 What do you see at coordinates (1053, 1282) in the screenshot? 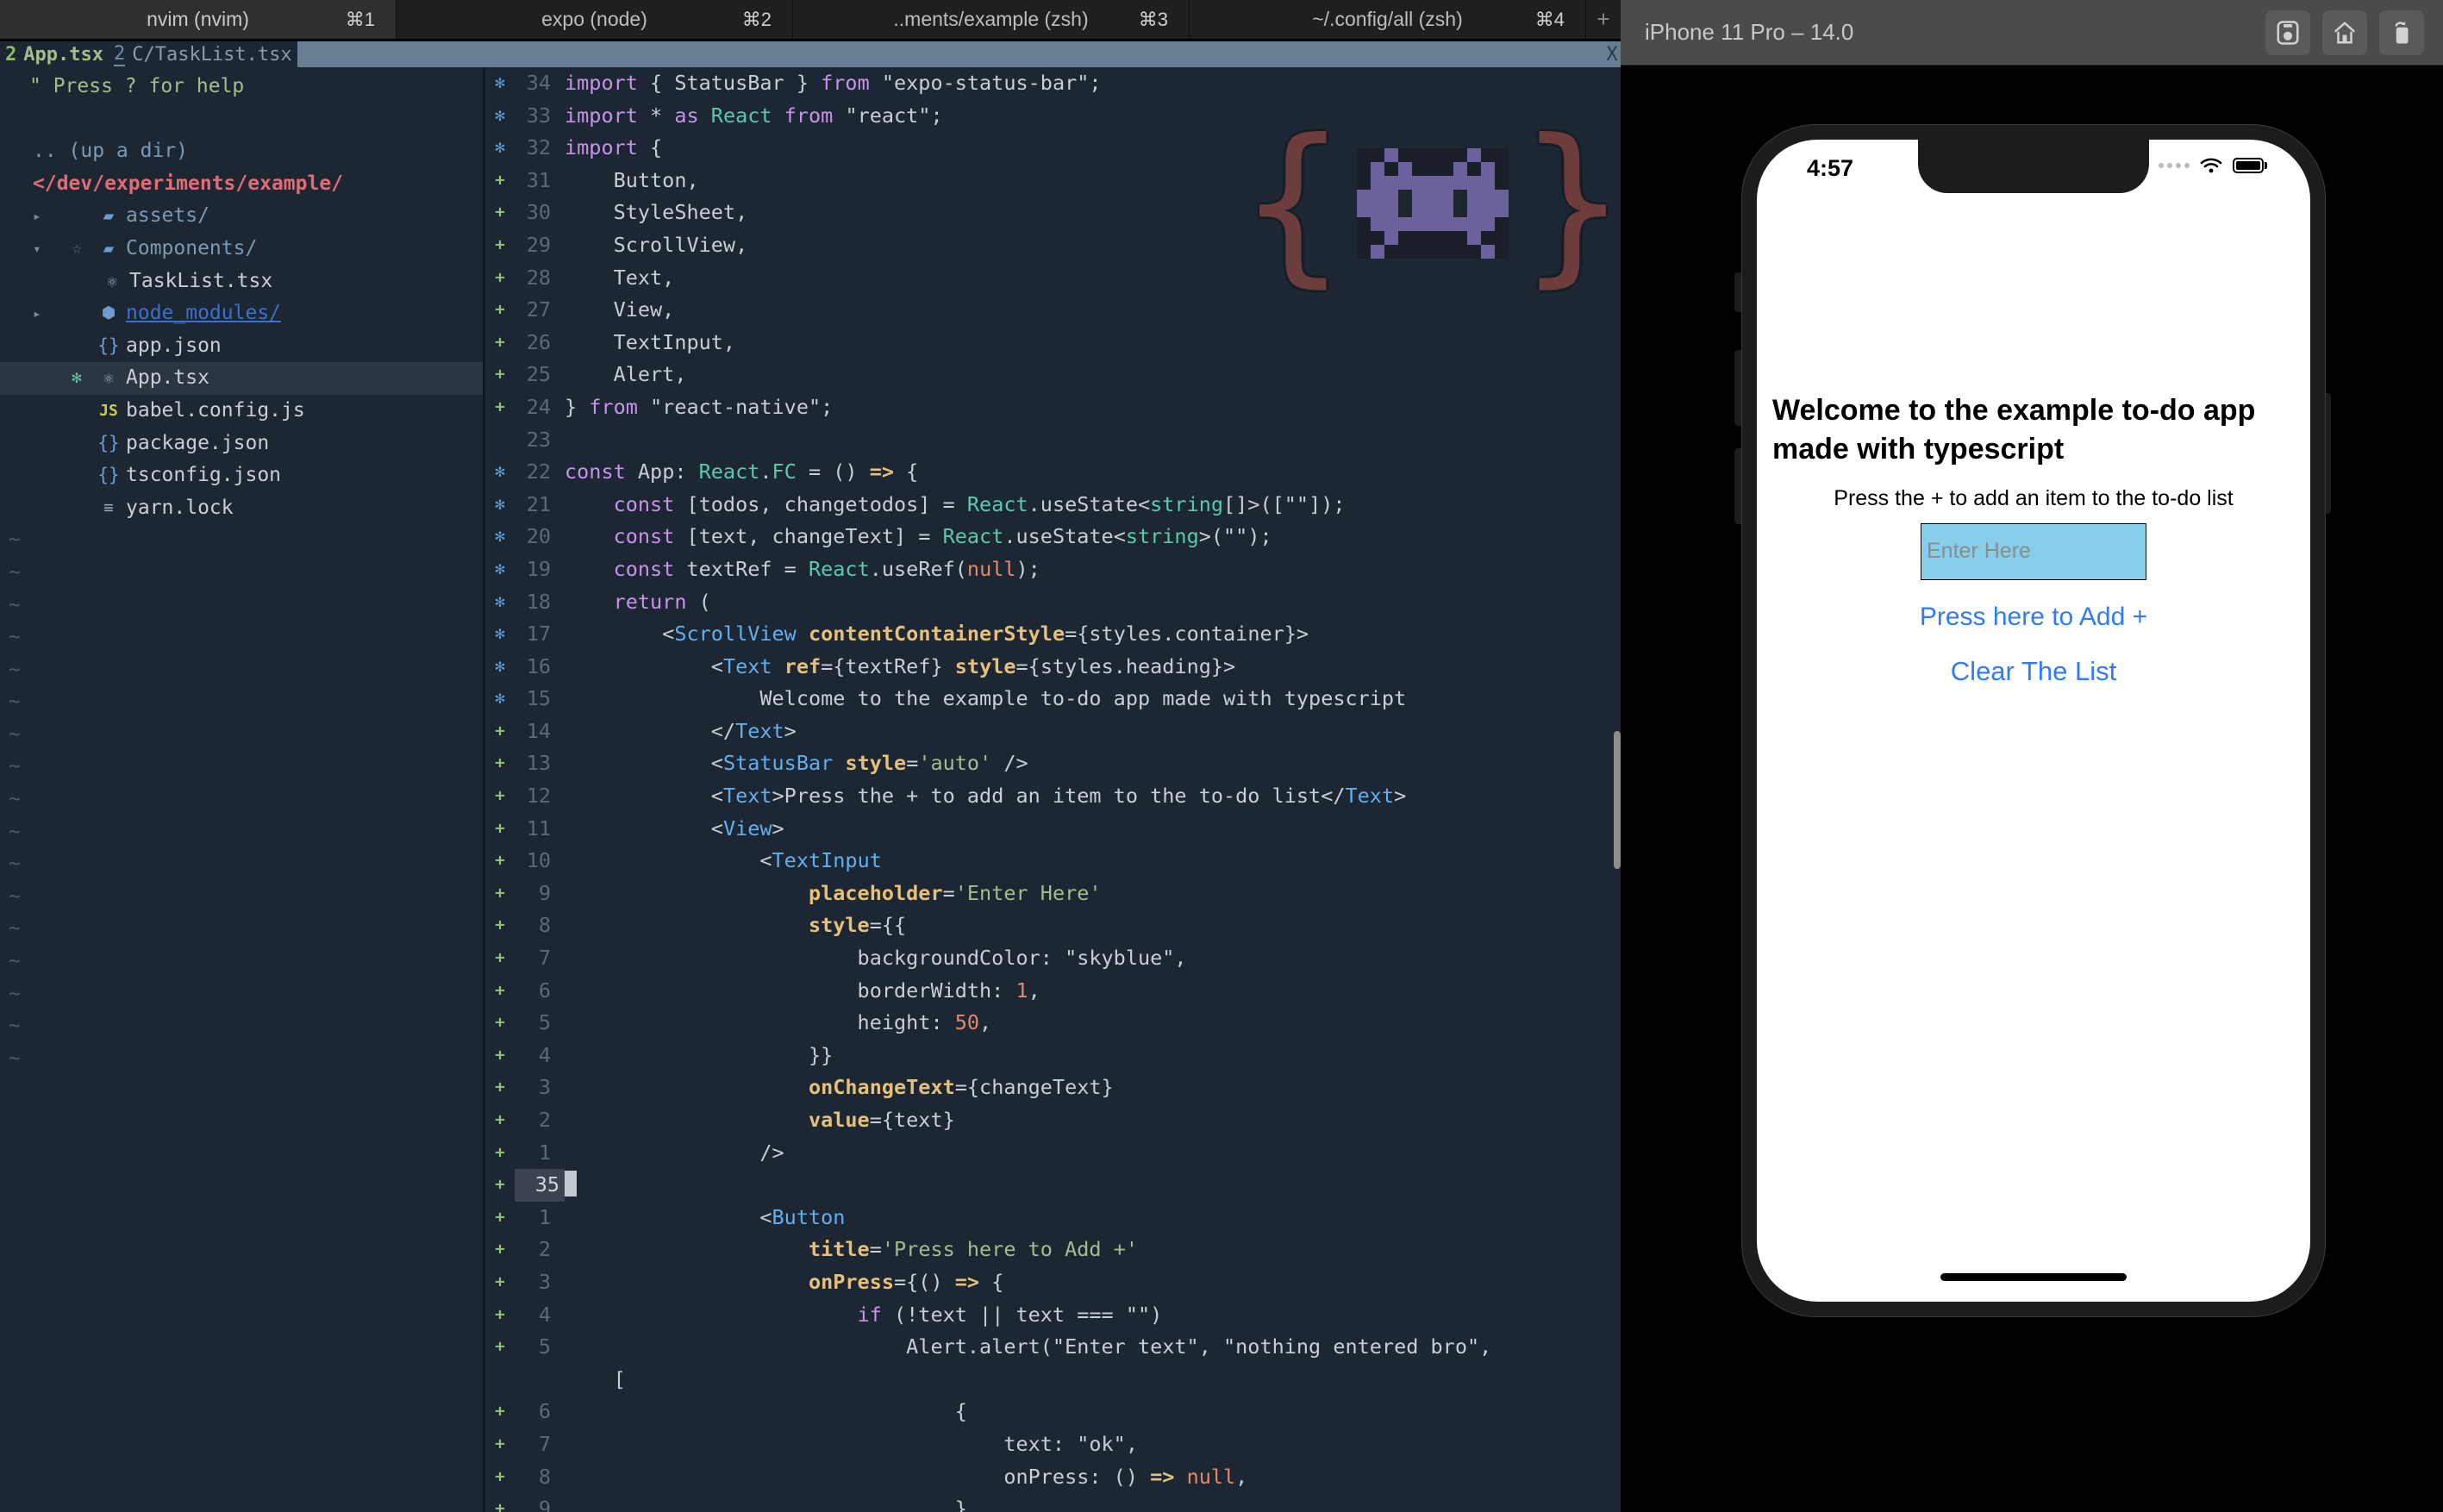
I see `code-line: +3 onPress={() => {` at bounding box center [1053, 1282].